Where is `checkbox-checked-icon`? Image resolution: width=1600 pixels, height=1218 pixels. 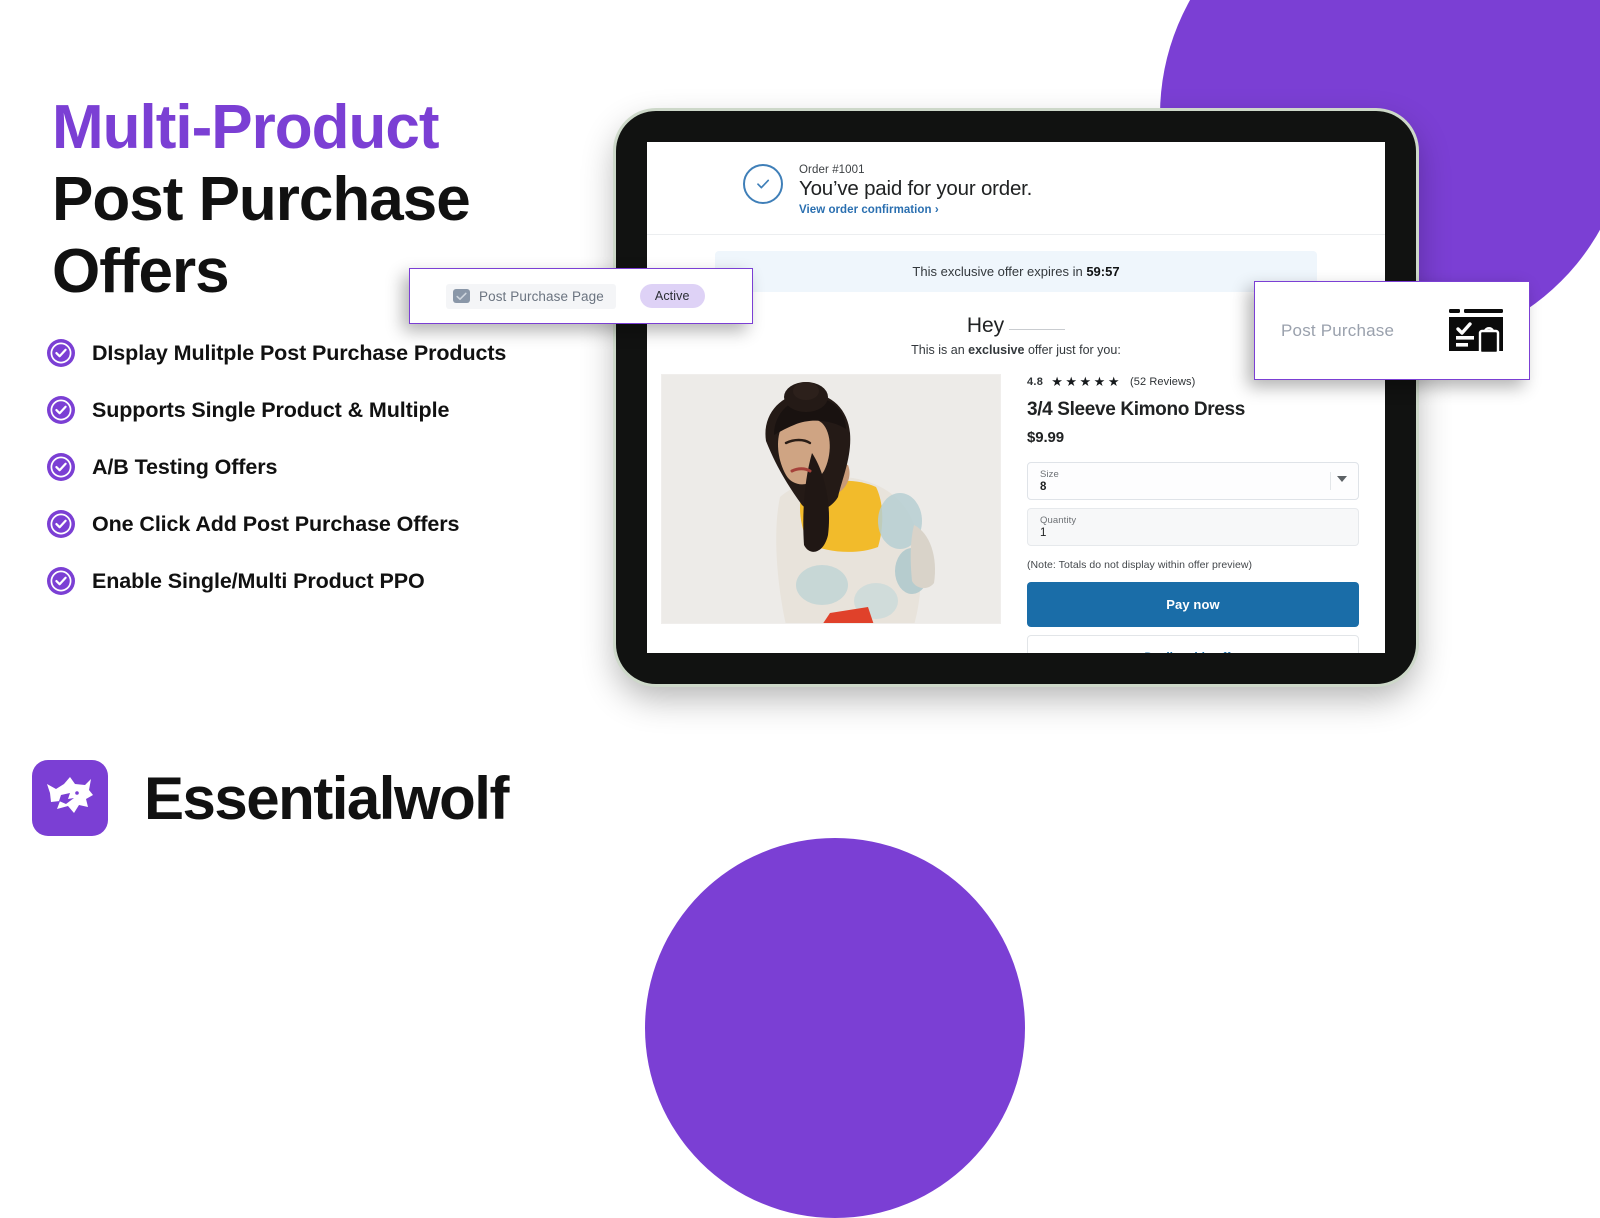 checkbox-checked-icon is located at coordinates (461, 296).